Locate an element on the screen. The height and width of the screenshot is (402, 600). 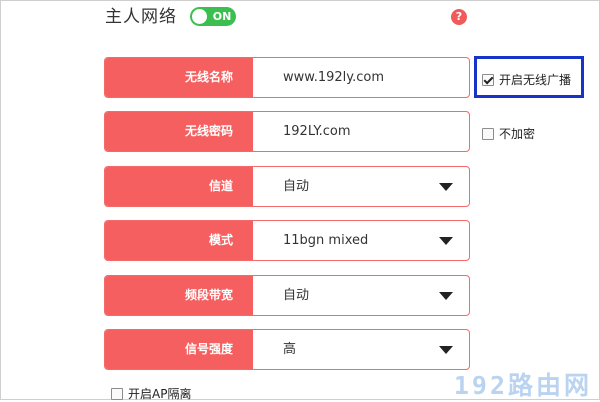
broadcast-checkbox is located at coordinates (488, 79).